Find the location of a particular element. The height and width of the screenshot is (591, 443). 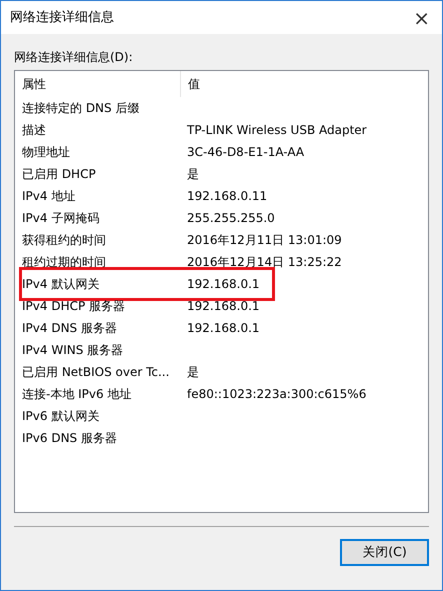

property-cell-text: 连接-本地 IPv6 地址 is located at coordinates (76, 394).